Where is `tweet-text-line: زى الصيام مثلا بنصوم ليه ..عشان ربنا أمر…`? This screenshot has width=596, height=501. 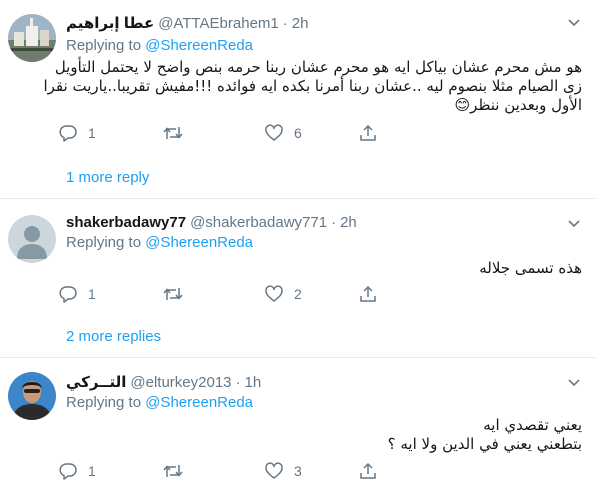
tweet-text-line: زى الصيام مثلا بنصوم ليه ..عشان ربنا أمر… is located at coordinates (312, 86).